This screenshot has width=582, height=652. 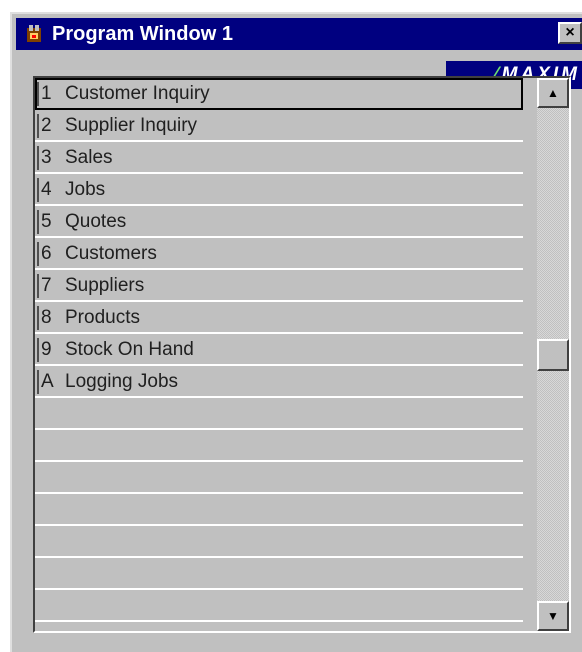 I want to click on menu-item-label: Stock On Hand, so click(x=129, y=349).